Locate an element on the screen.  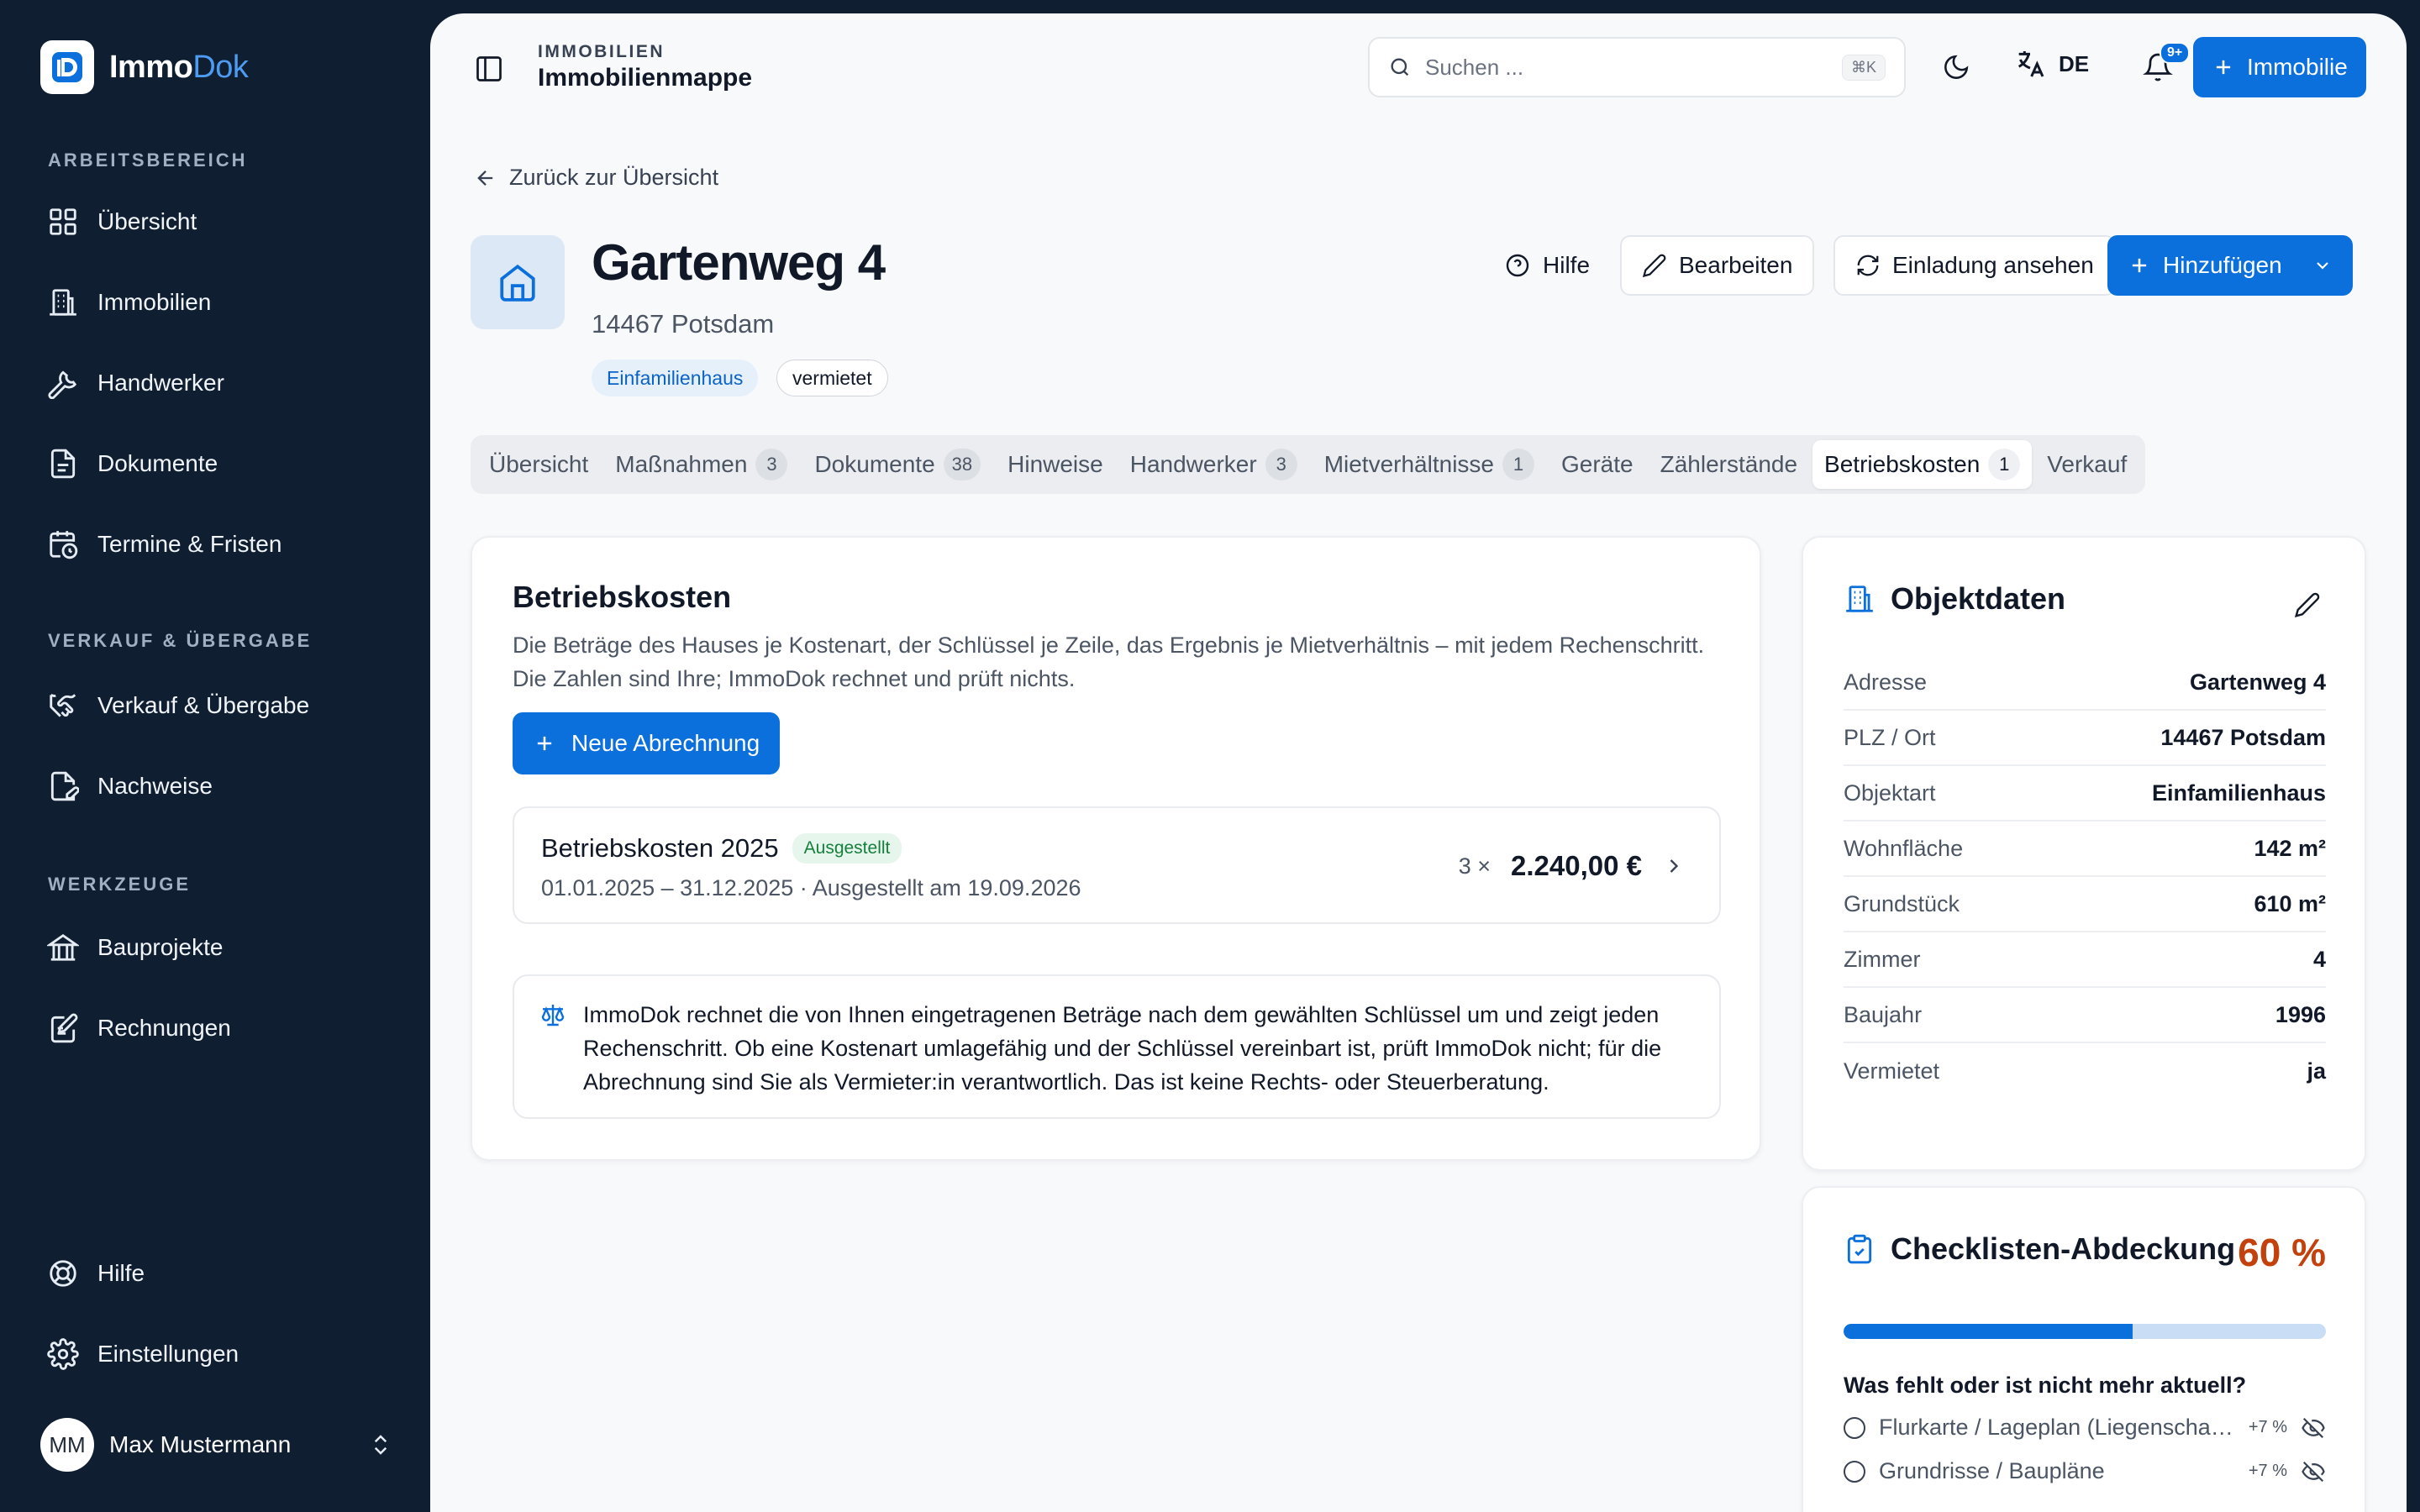
language-switcher: DE is located at coordinates (2051, 64).